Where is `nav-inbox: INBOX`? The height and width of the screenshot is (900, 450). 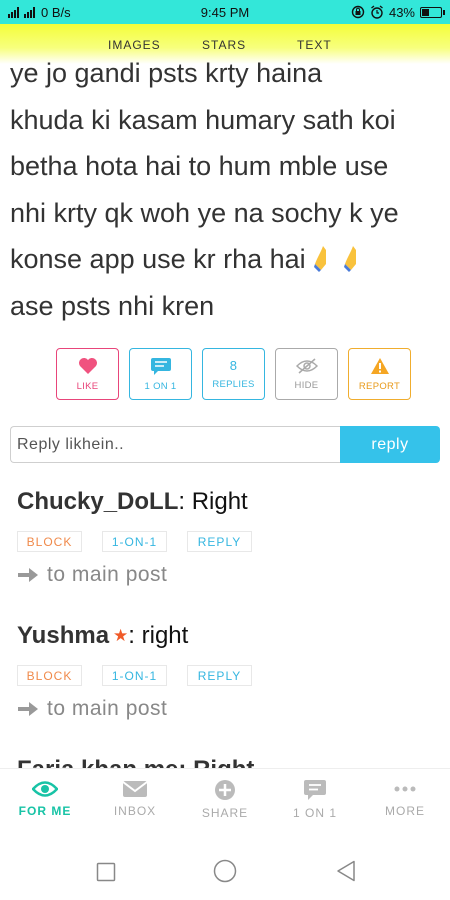 nav-inbox: INBOX is located at coordinates (135, 799).